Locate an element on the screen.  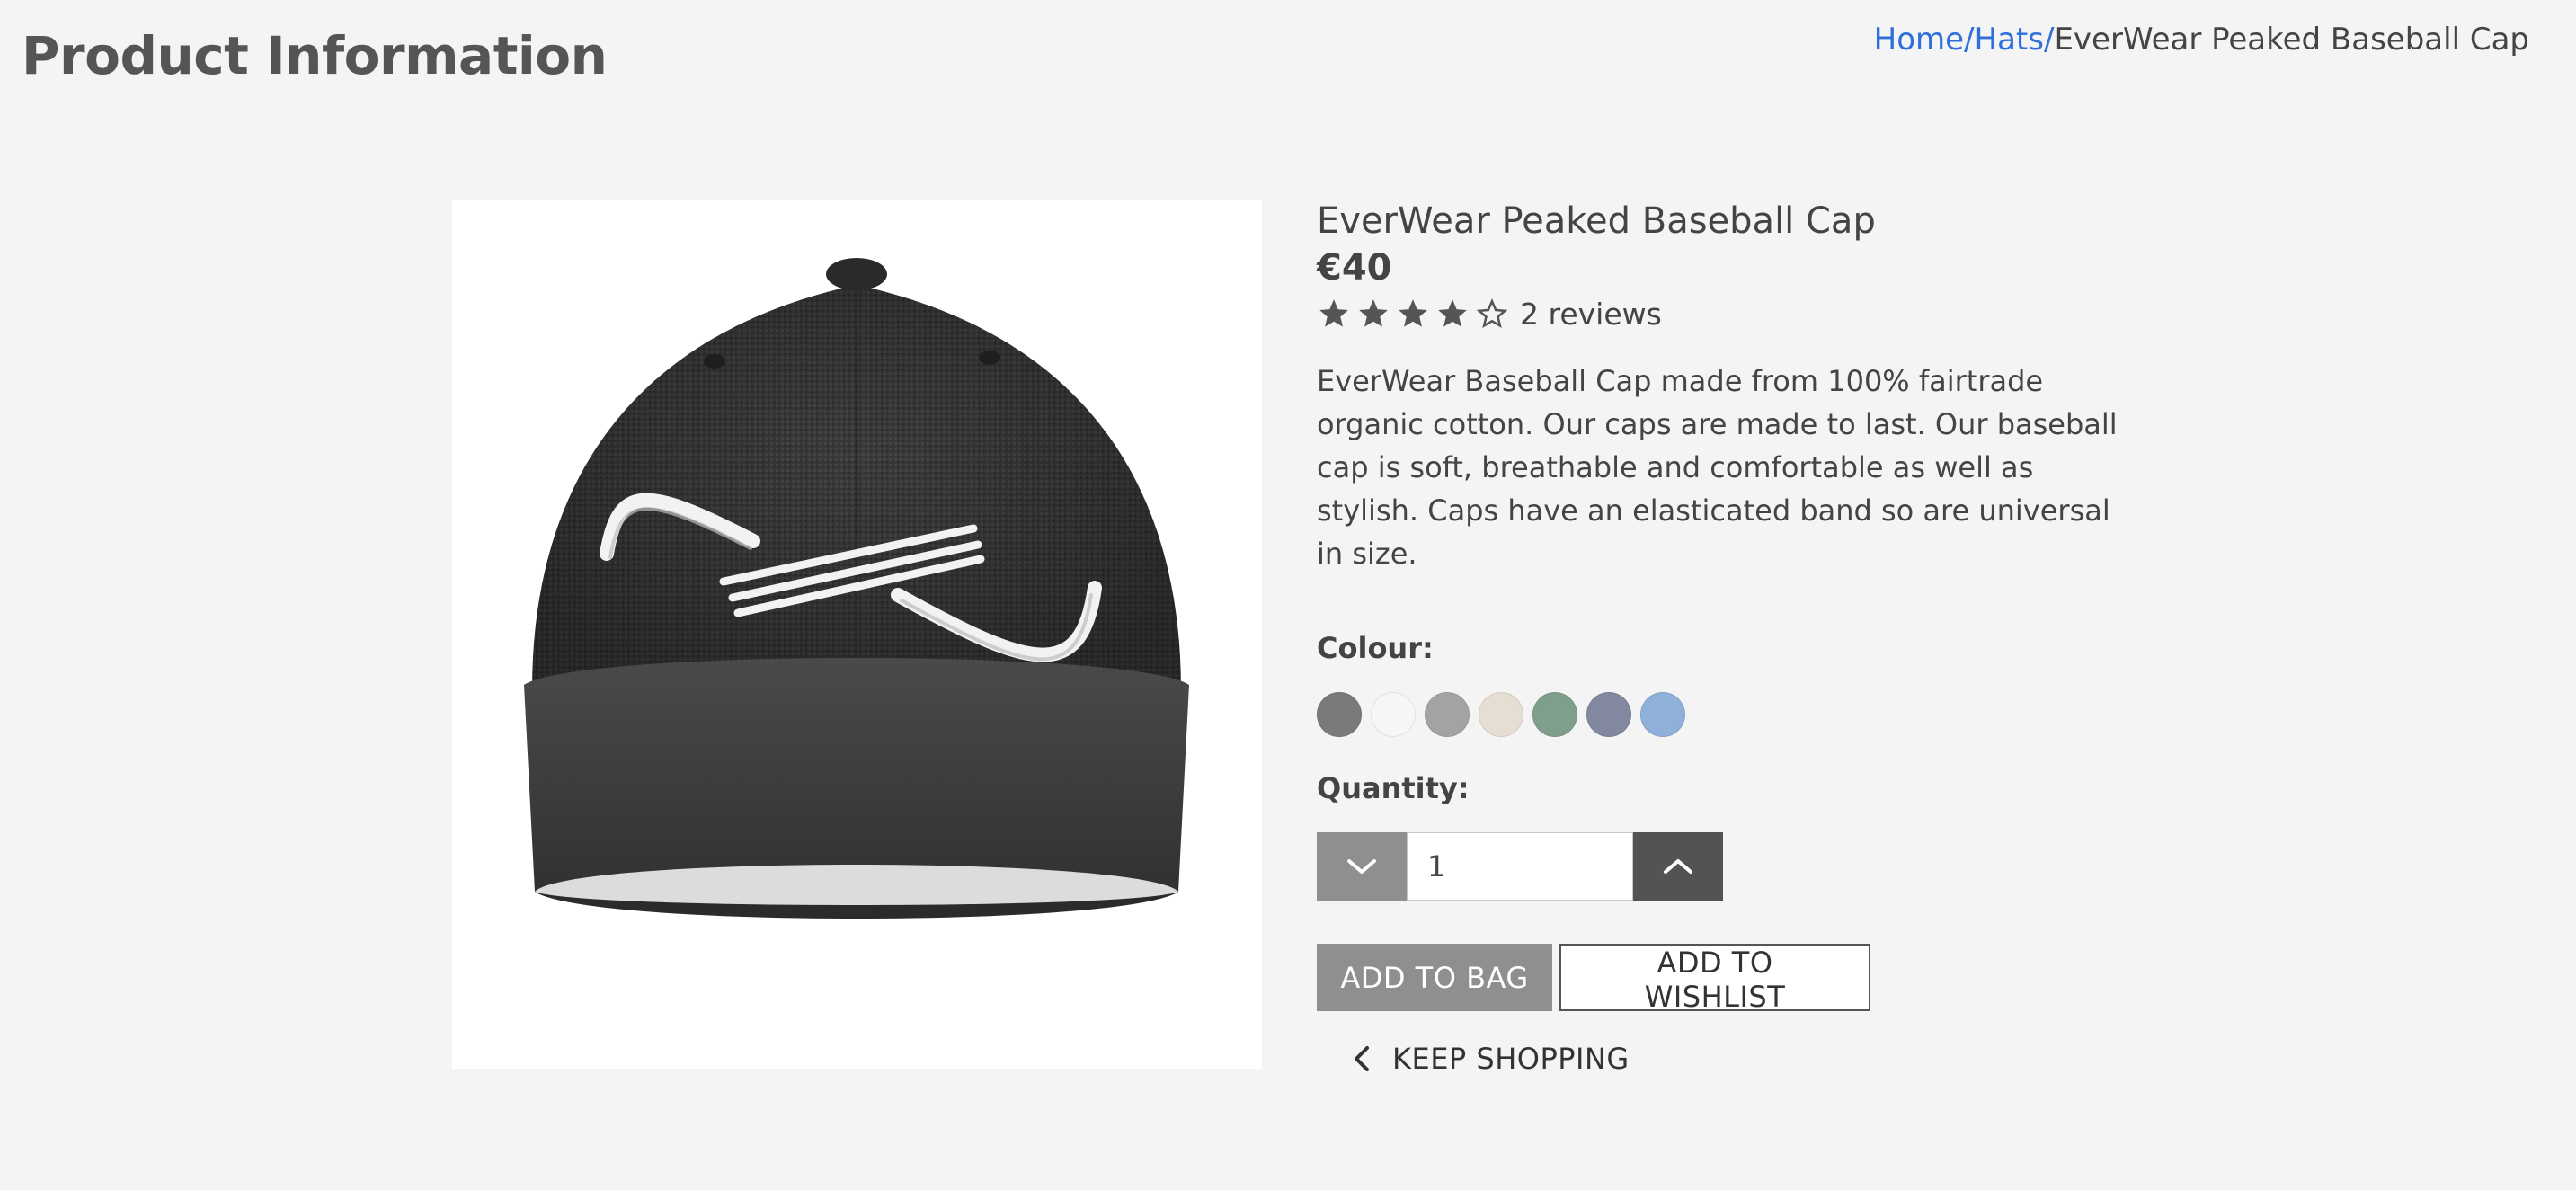
quantity-decrement-button is located at coordinates (1362, 866).